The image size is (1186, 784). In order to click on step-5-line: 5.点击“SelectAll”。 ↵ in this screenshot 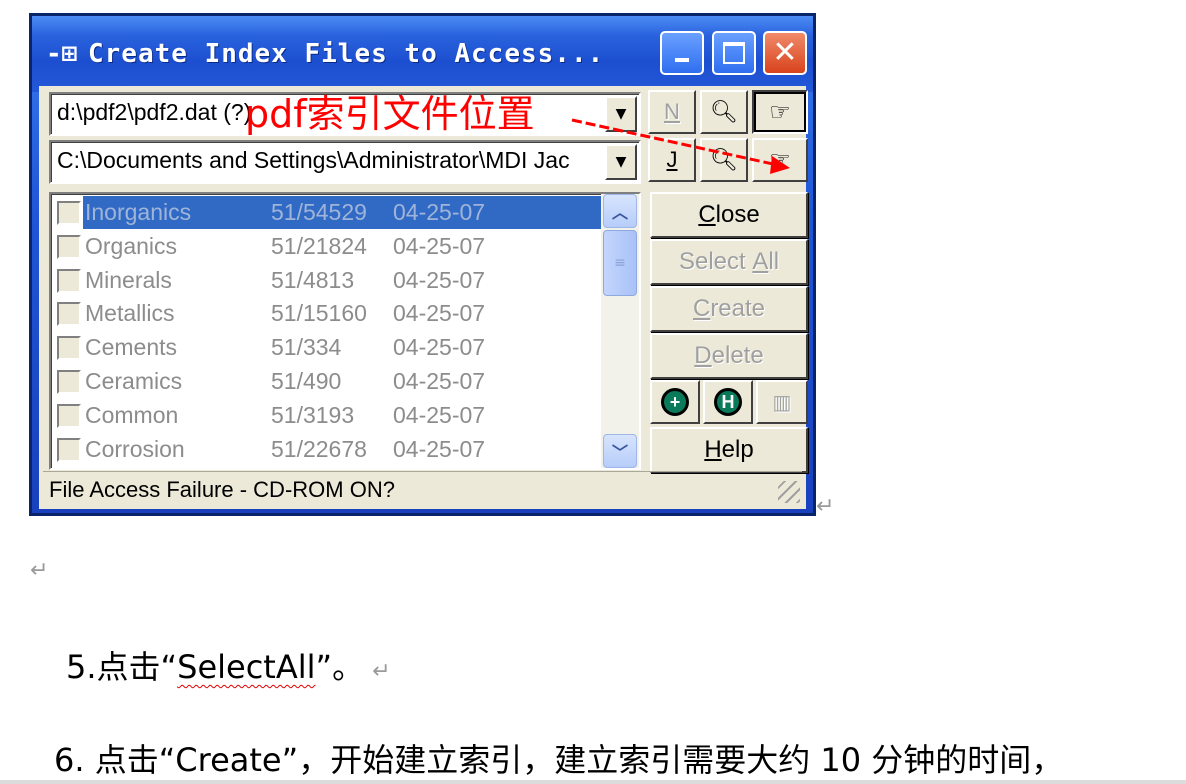, I will do `click(228, 665)`.